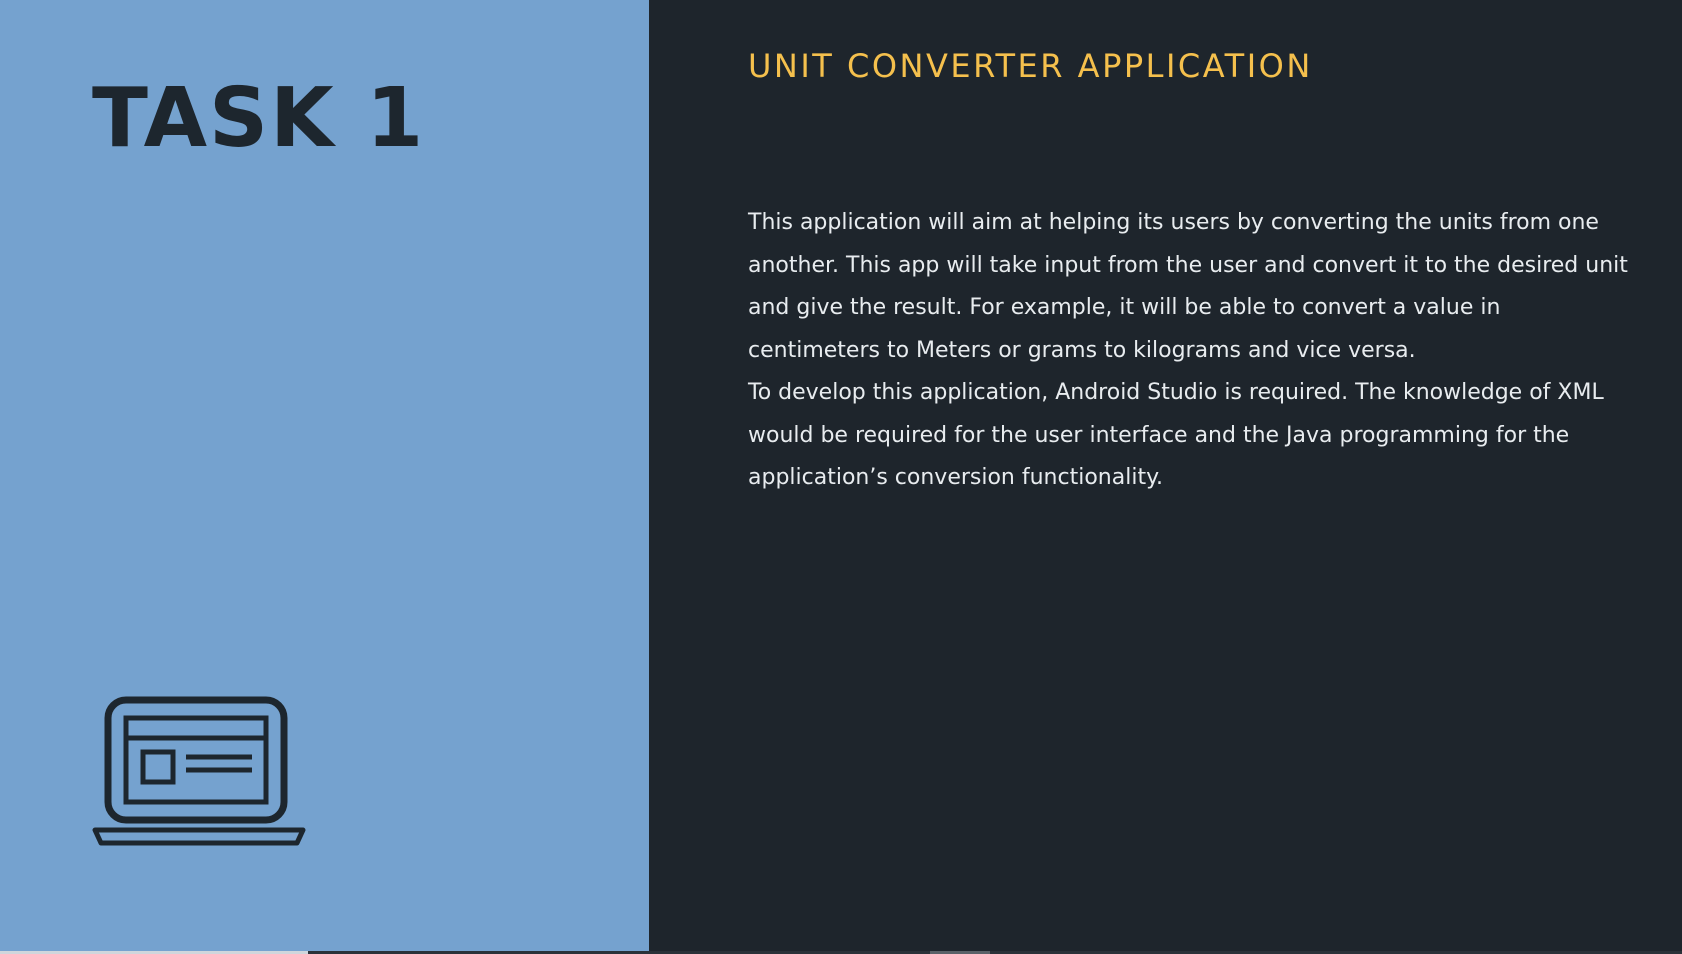  I want to click on slide-heading: UNIT CONVERTER APPLICATION, so click(1030, 66).